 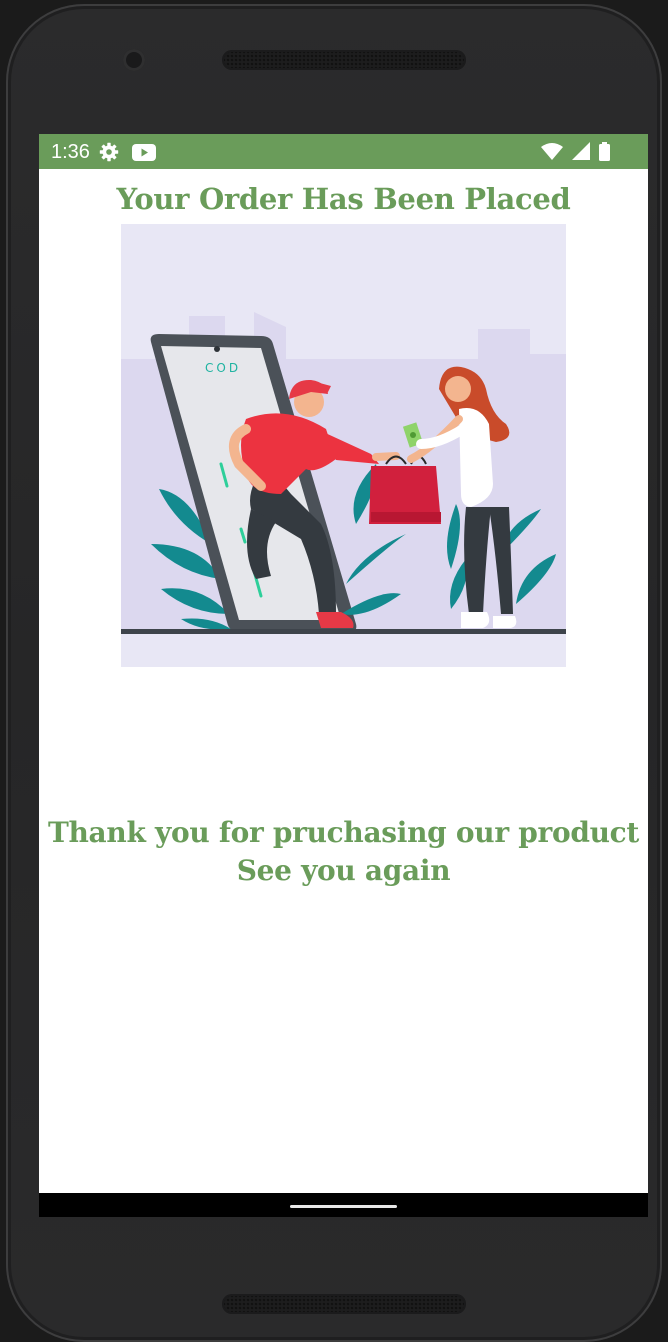 What do you see at coordinates (223, 368) in the screenshot?
I see `cod-label: COD` at bounding box center [223, 368].